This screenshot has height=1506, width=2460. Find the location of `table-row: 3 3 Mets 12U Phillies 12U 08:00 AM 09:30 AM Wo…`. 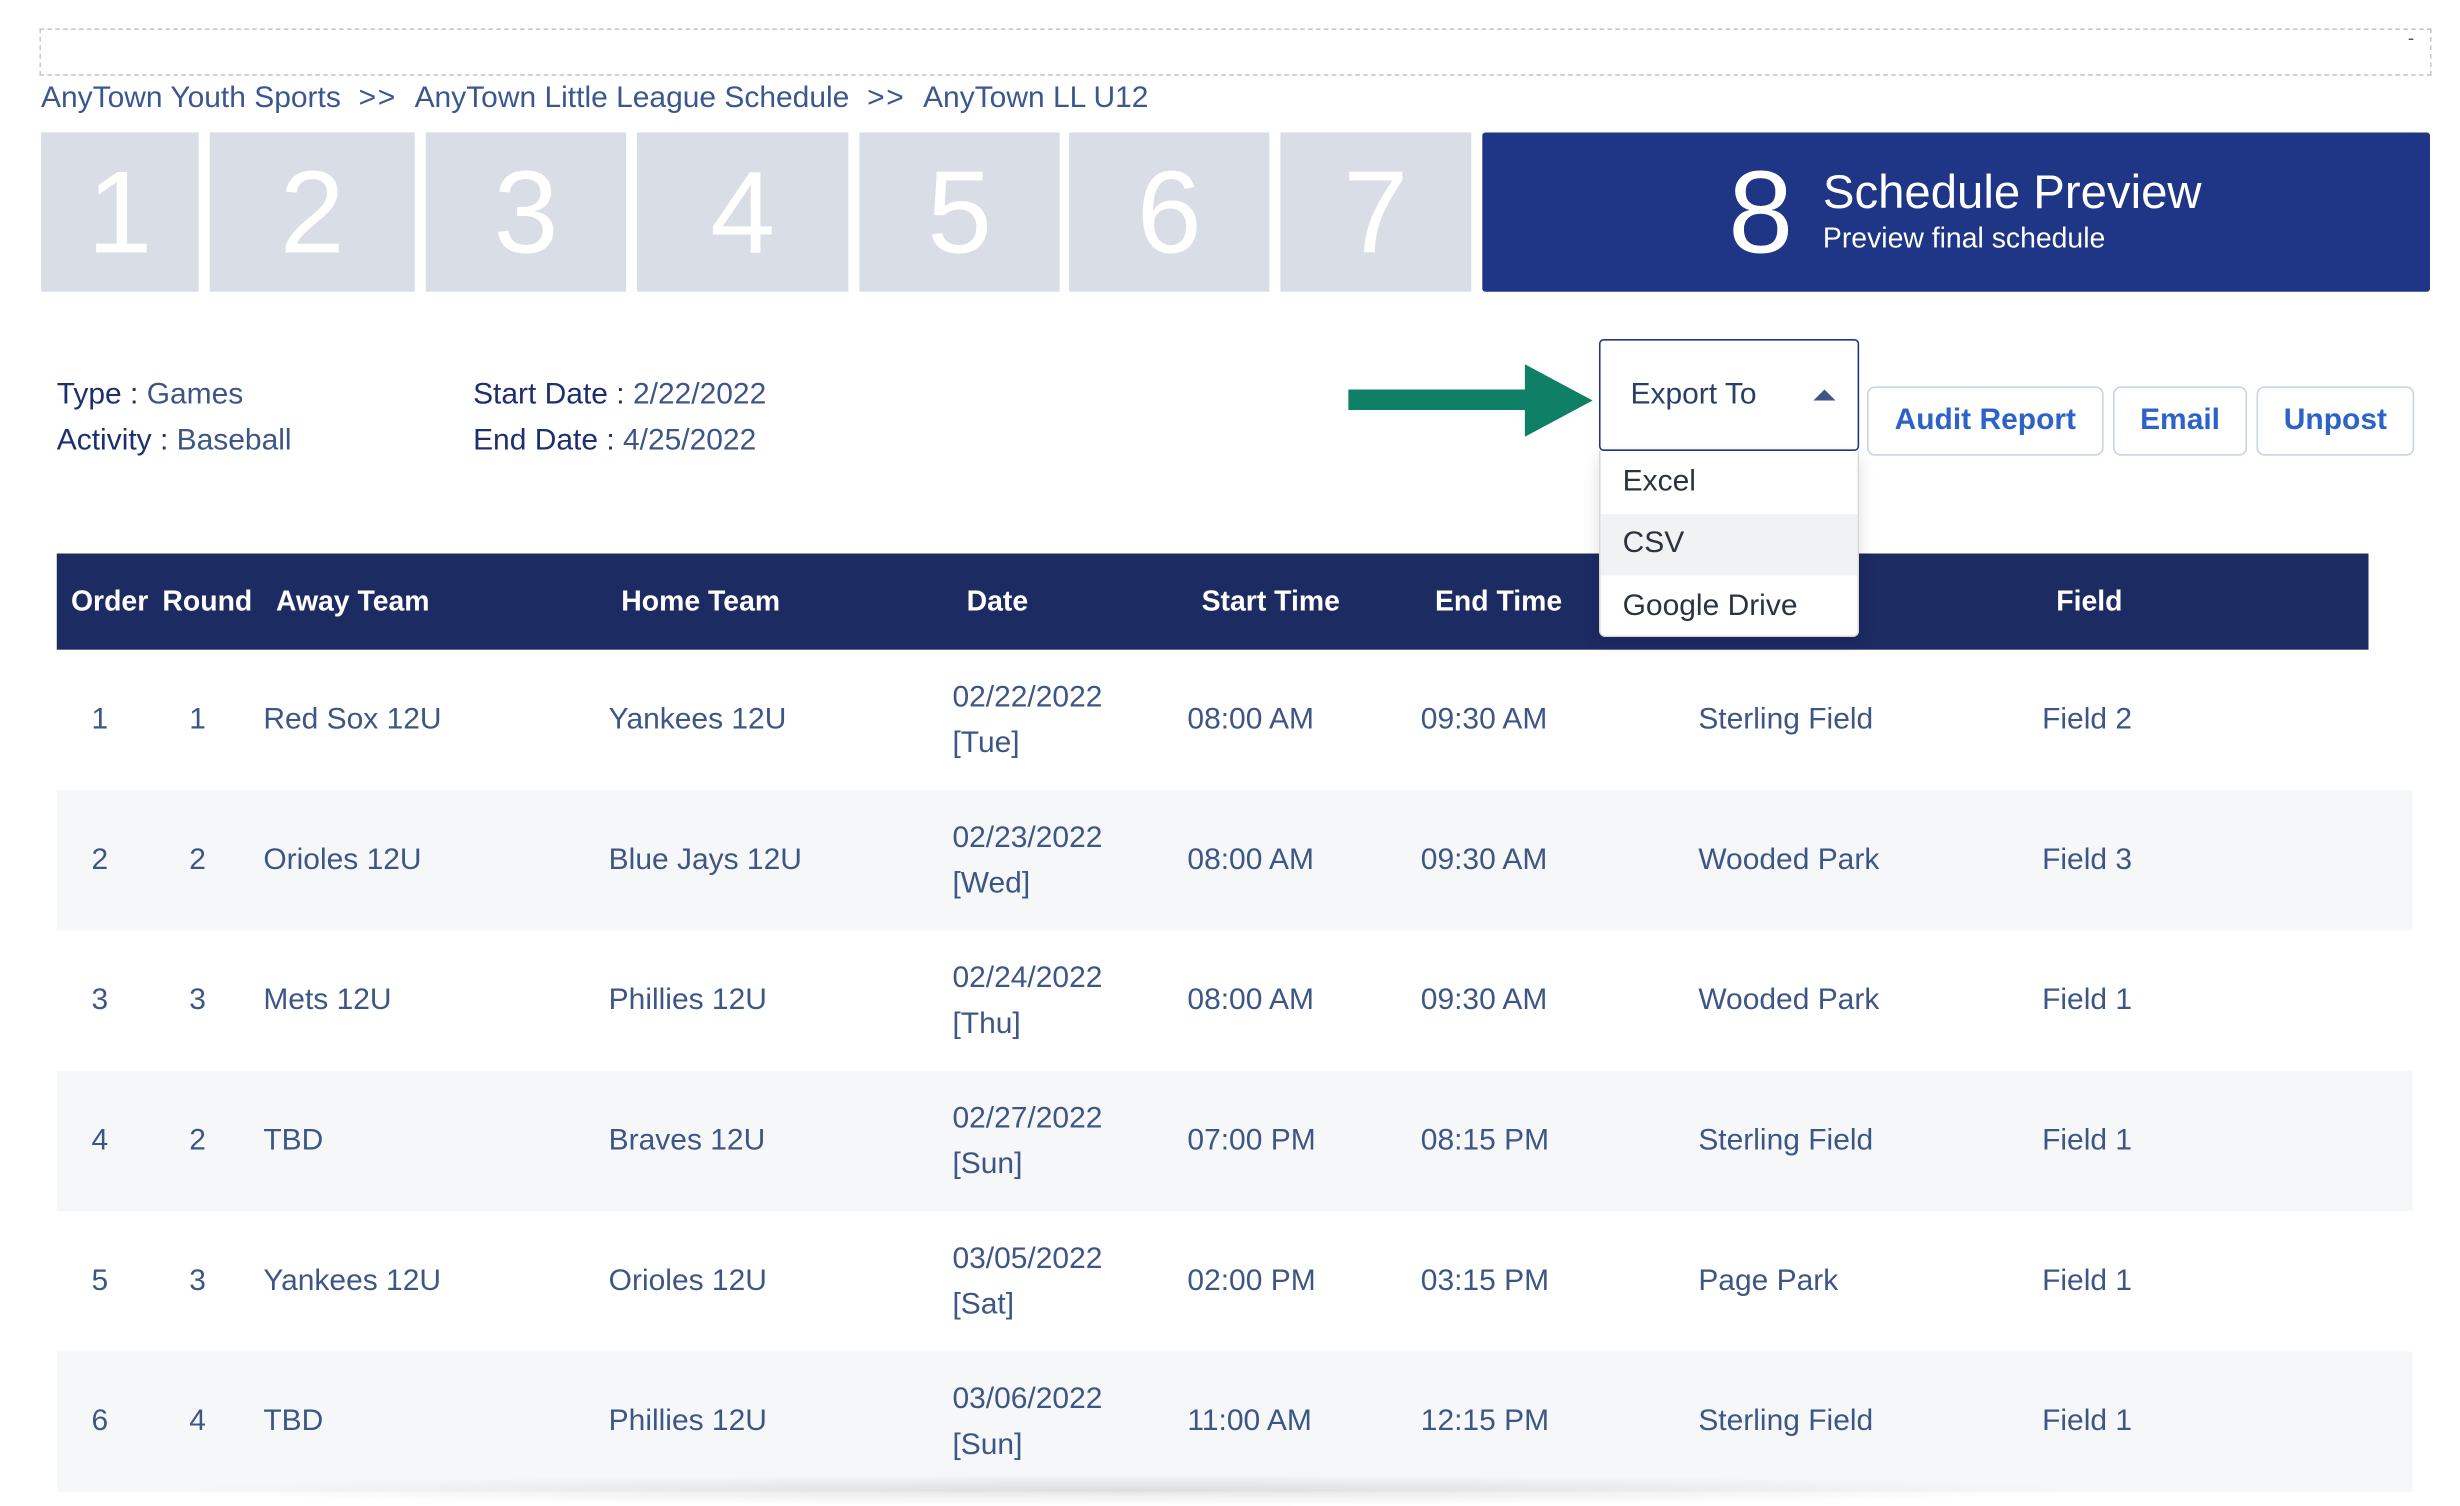

table-row: 3 3 Mets 12U Phillies 12U 08:00 AM 09:30 AM Wo… is located at coordinates (1235, 1000).